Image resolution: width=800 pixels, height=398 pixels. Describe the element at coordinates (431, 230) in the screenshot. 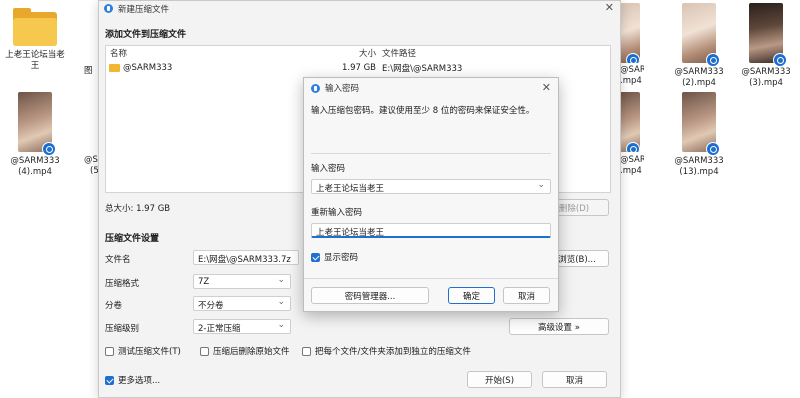

I see `reenter-password-field: 上老王论坛当老王` at that location.